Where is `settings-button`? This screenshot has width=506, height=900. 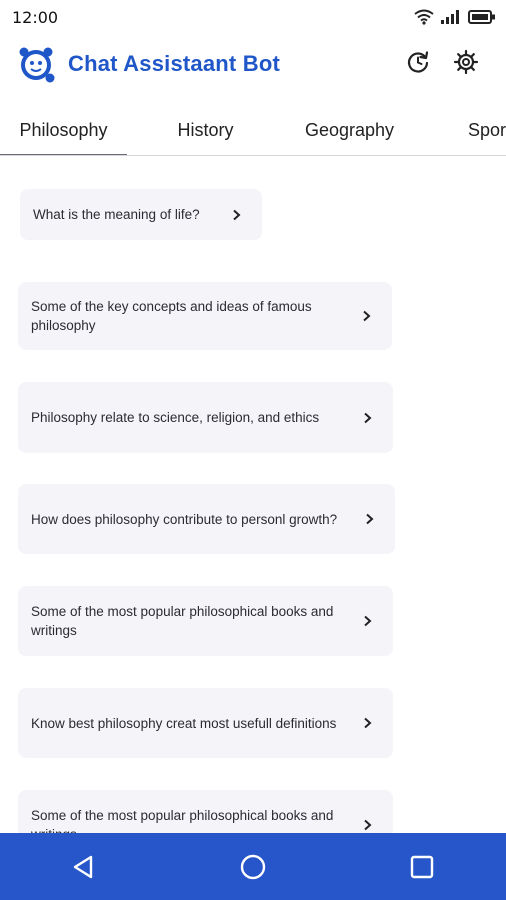 settings-button is located at coordinates (466, 62).